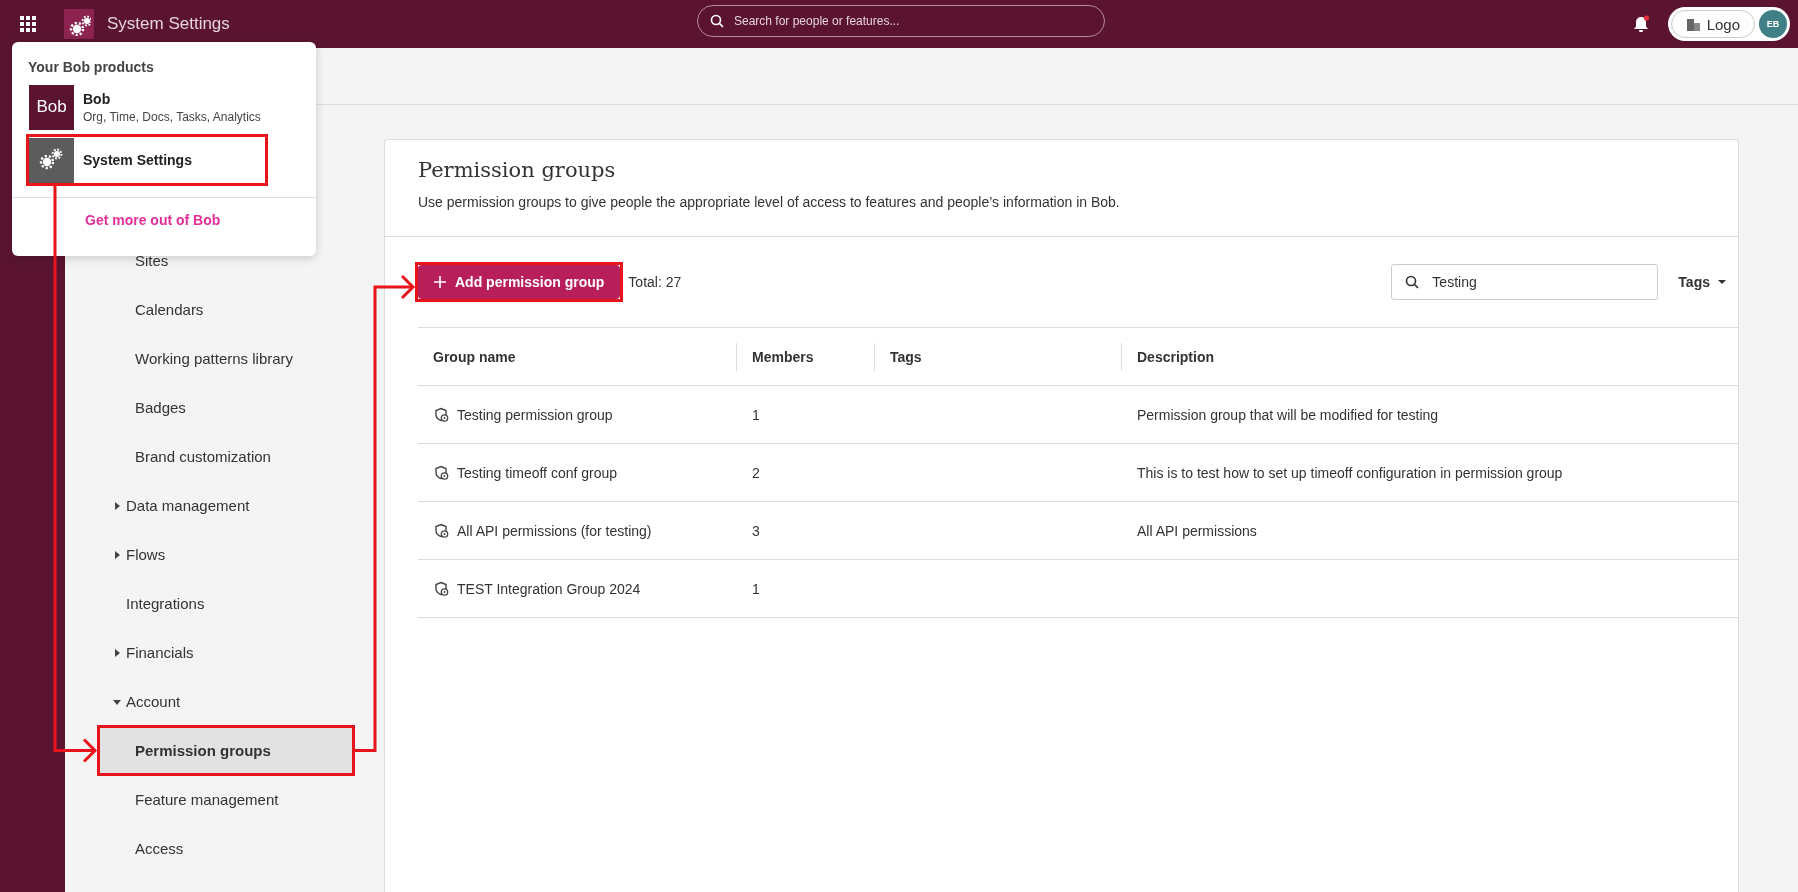 This screenshot has width=1798, height=892. Describe the element at coordinates (537, 472) in the screenshot. I see `table-cell: Testing timeoff conf group` at that location.